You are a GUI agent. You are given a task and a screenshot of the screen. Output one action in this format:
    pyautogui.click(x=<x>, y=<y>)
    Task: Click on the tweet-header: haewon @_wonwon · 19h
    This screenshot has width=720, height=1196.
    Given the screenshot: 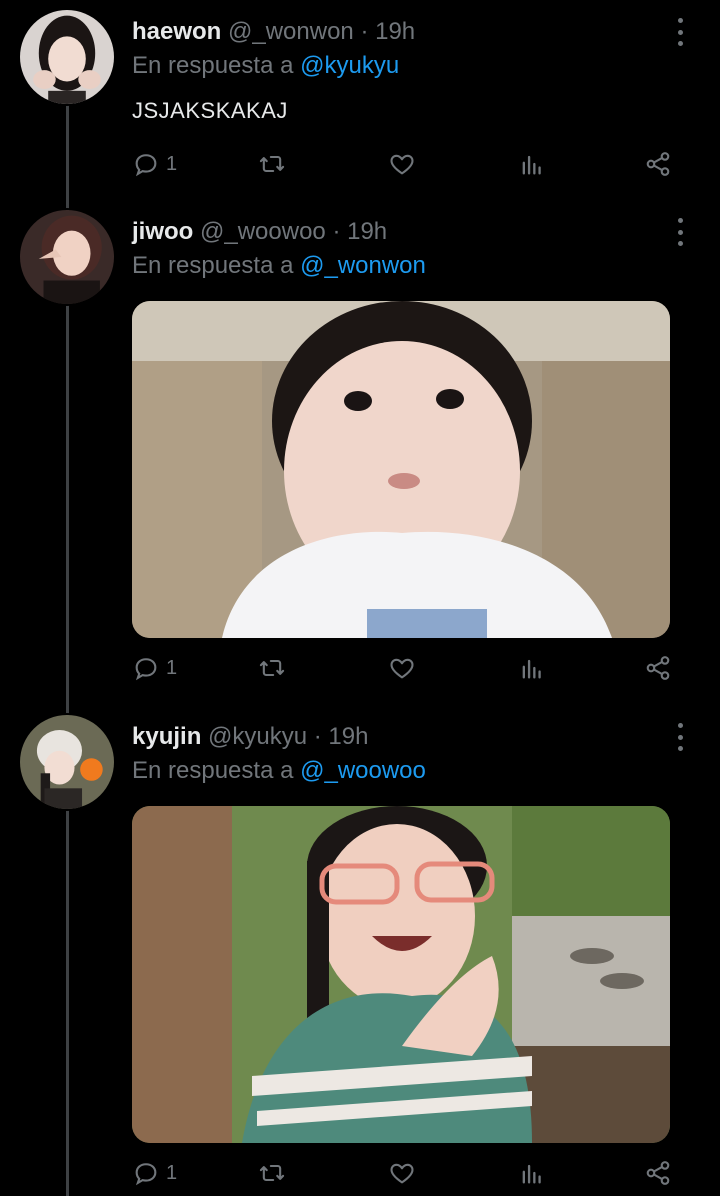 What is the action you would take?
    pyautogui.click(x=273, y=32)
    